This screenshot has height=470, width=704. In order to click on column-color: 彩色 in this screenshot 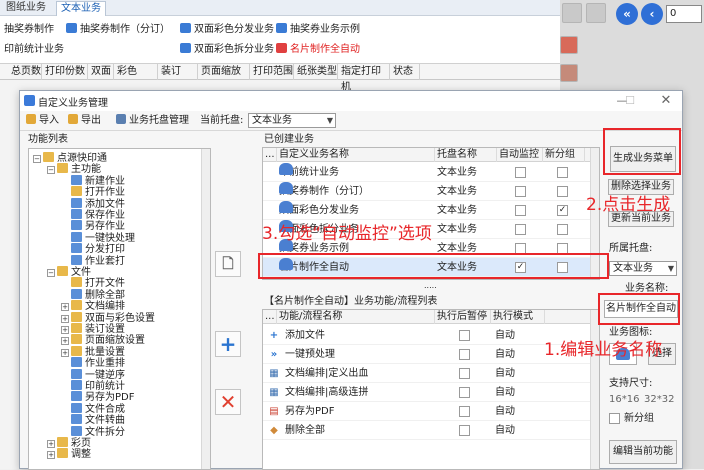, I will do `click(136, 72)`.